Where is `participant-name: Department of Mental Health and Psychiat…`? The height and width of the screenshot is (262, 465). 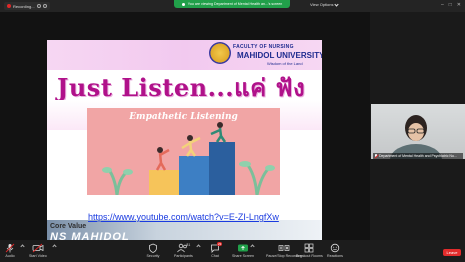
participant-name: Department of Mental Health and Psychiat… is located at coordinates (418, 156).